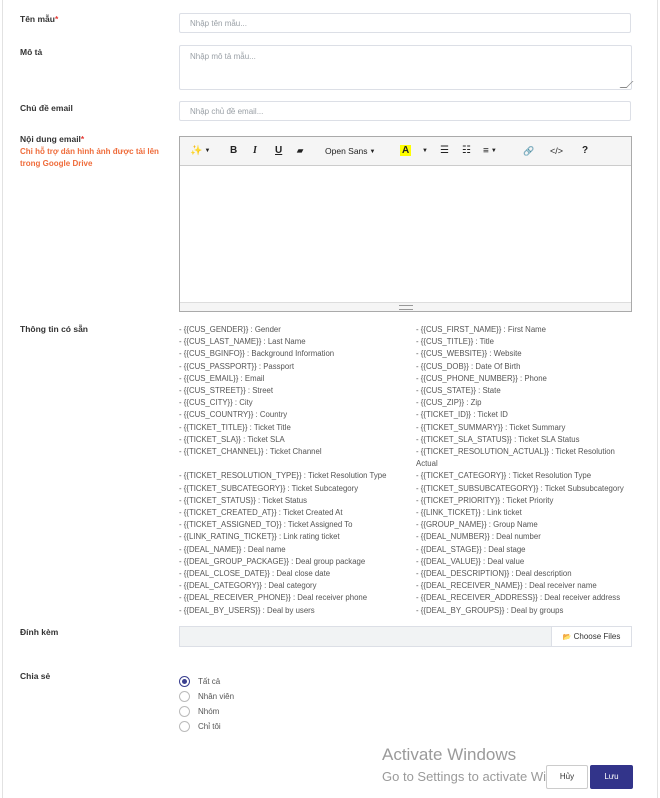 This screenshot has height=798, width=660. Describe the element at coordinates (232, 549) in the screenshot. I see `variable-item: - {{DEAL_NAME}} : Deal name` at that location.